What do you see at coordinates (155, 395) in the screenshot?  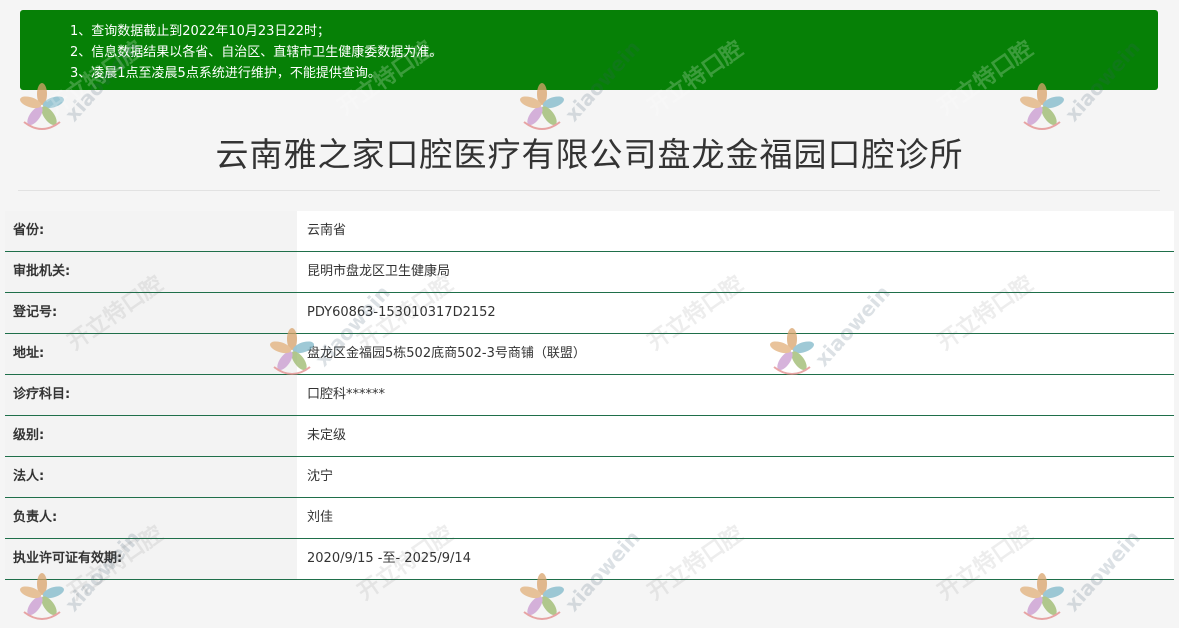 I see `row-label: 诊疗科目:` at bounding box center [155, 395].